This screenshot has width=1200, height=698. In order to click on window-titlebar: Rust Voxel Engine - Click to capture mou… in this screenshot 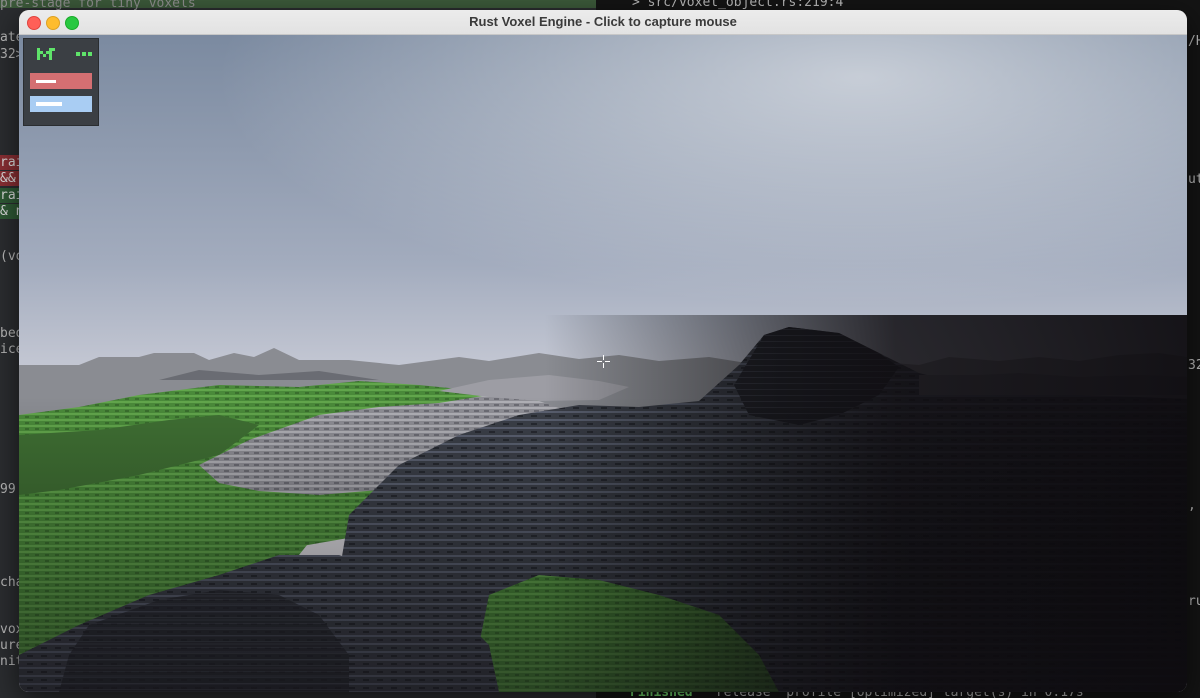, I will do `click(603, 22)`.